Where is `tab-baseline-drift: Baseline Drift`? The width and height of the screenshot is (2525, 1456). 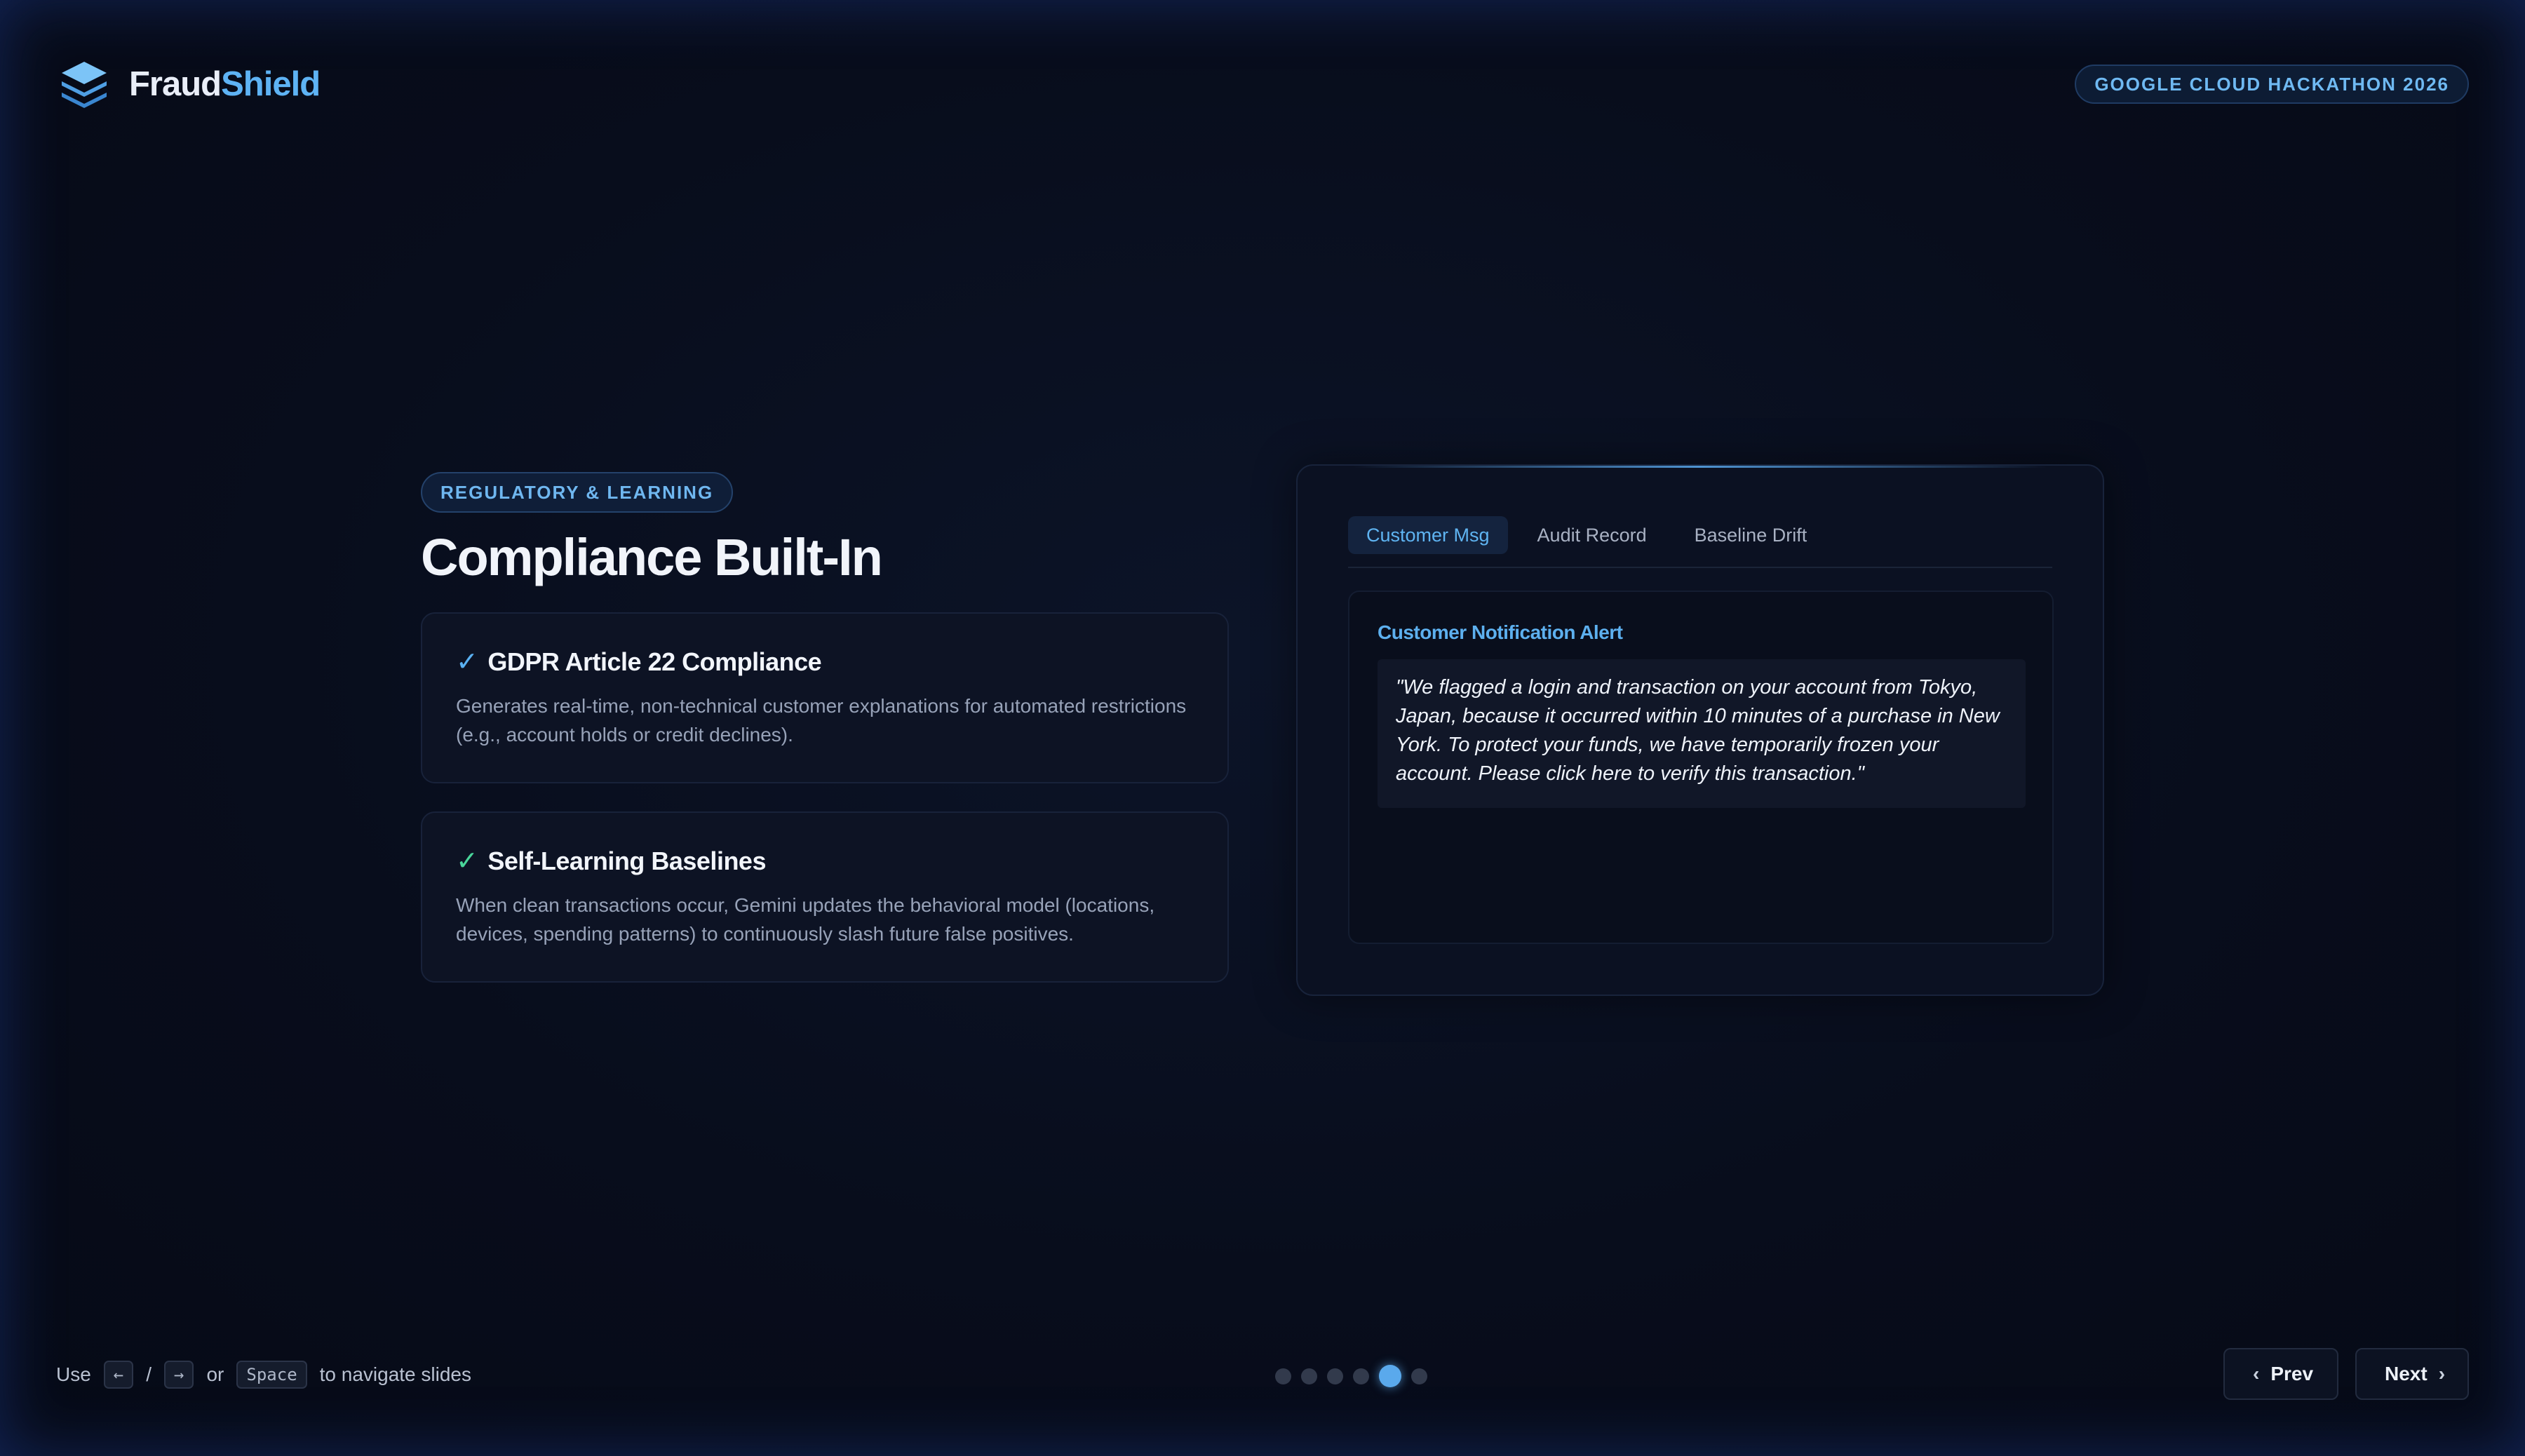 tab-baseline-drift: Baseline Drift is located at coordinates (1751, 535).